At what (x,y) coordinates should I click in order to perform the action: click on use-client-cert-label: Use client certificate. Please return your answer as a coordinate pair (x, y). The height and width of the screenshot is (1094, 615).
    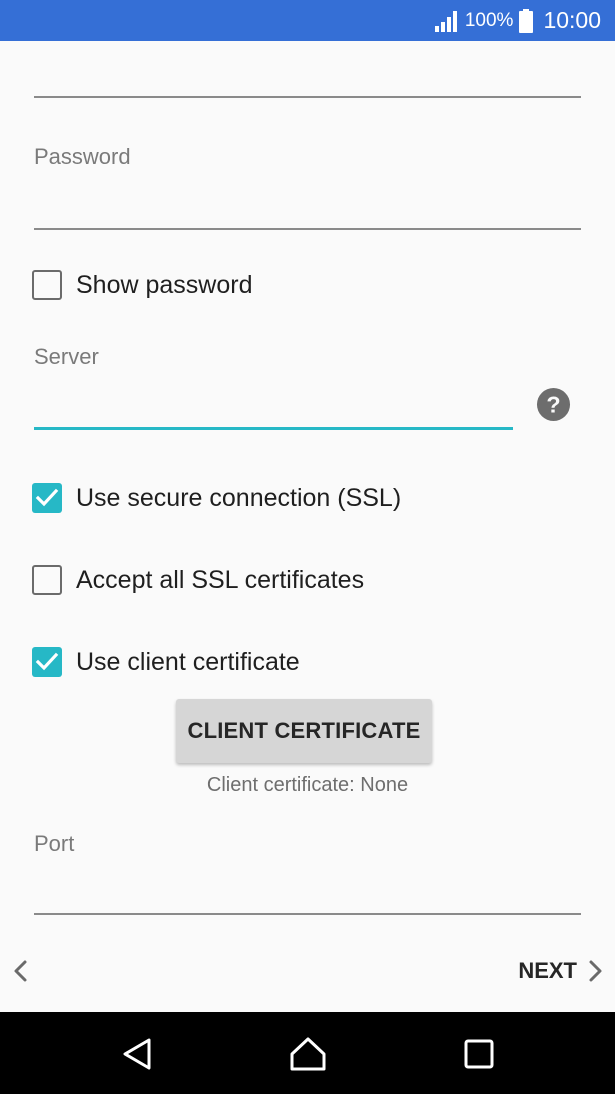
    Looking at the image, I should click on (188, 661).